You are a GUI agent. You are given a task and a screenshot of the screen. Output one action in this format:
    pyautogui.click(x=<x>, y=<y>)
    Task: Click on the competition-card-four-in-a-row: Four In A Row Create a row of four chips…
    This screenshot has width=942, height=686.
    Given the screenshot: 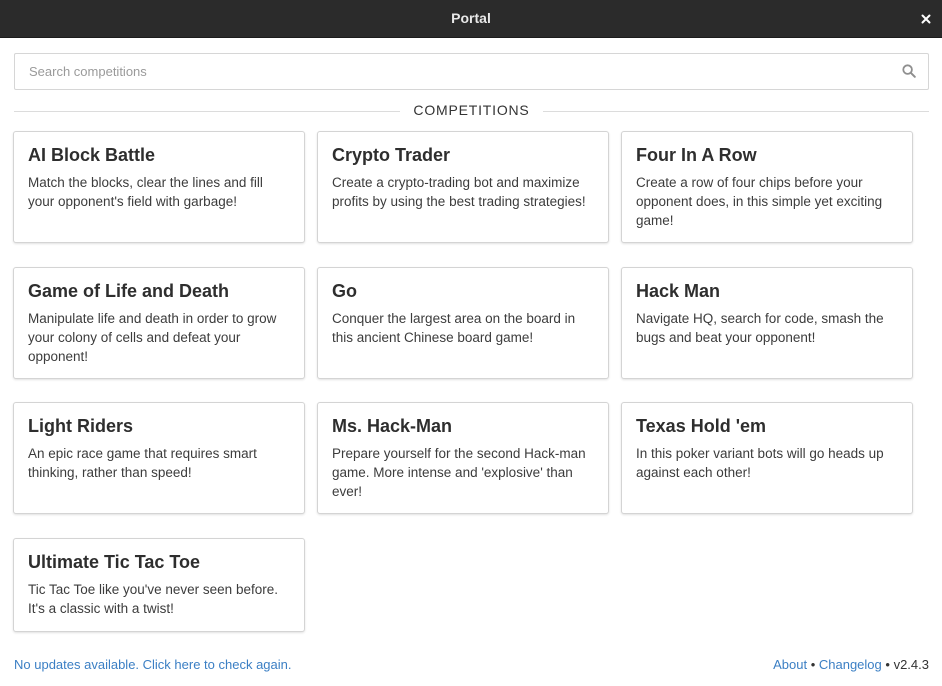 What is the action you would take?
    pyautogui.click(x=767, y=187)
    